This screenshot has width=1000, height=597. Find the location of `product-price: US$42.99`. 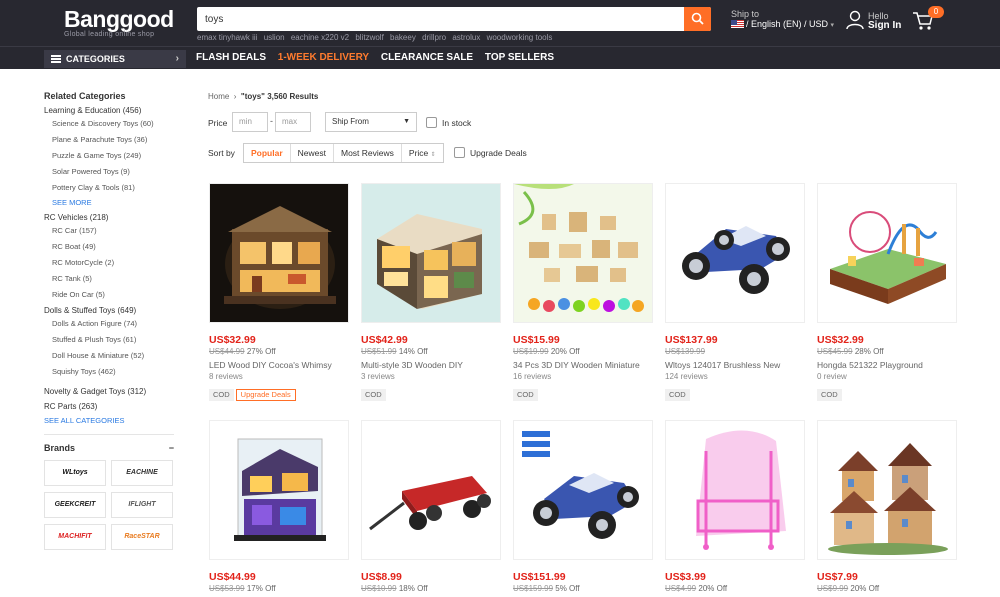

product-price: US$42.99 is located at coordinates (384, 340).